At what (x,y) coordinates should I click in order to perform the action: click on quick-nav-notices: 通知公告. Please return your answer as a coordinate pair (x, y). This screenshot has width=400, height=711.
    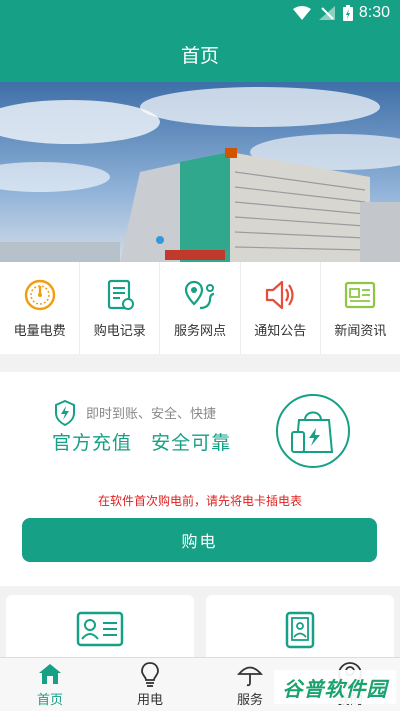
    Looking at the image, I should click on (281, 308).